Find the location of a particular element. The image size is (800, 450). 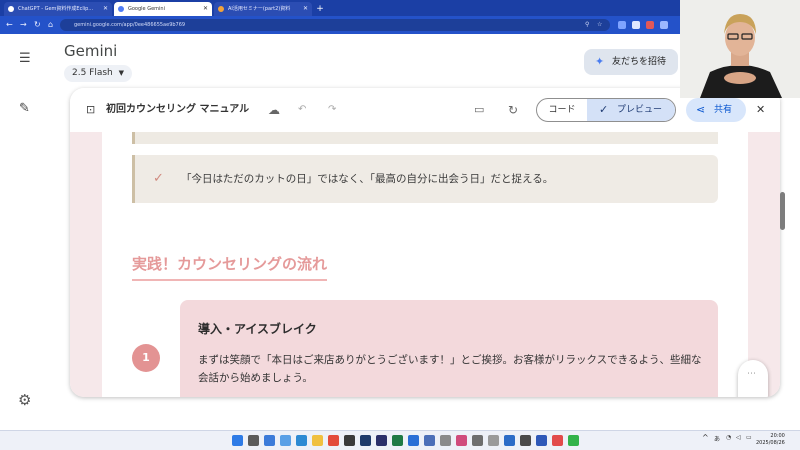

os-taskbar: ^ あ ◔ ◁ ▭ 20:00 2025/08/26 is located at coordinates (400, 440).